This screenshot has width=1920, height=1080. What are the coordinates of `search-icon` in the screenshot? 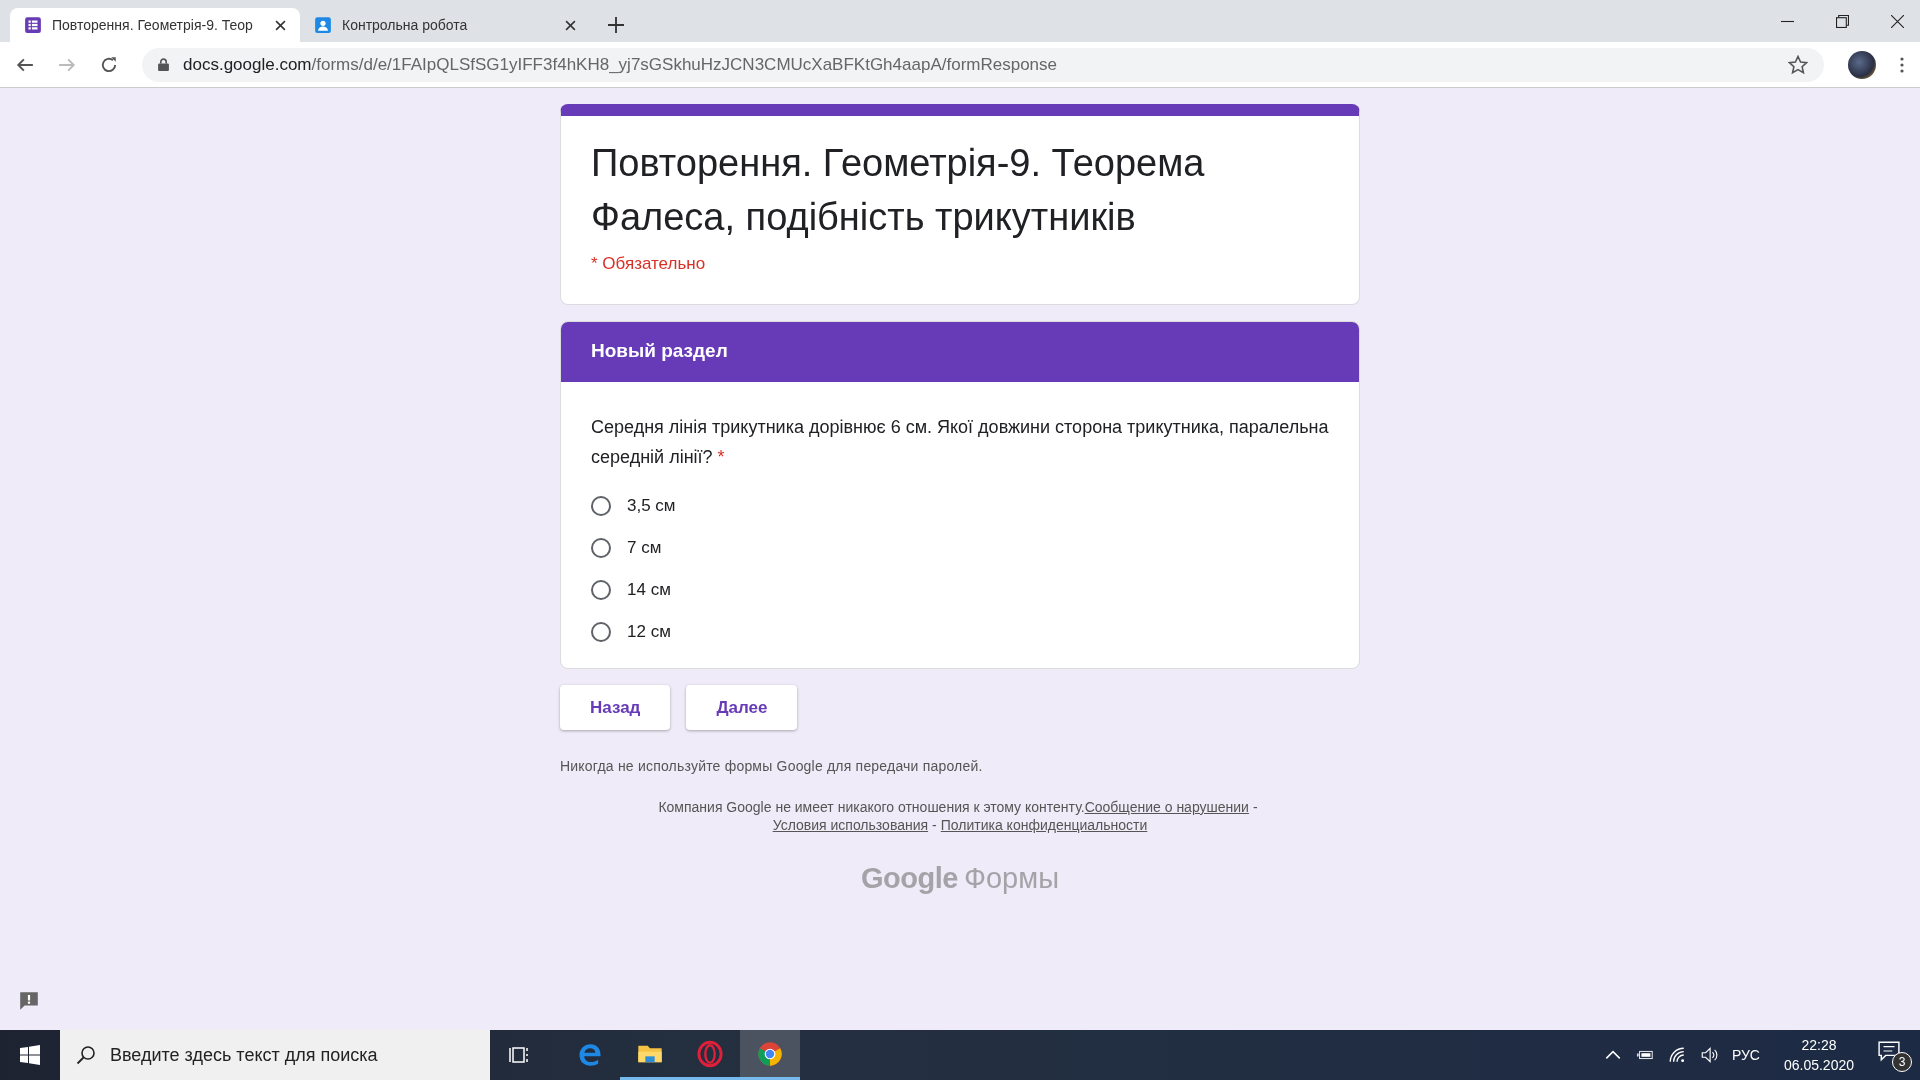 It's located at (86, 1055).